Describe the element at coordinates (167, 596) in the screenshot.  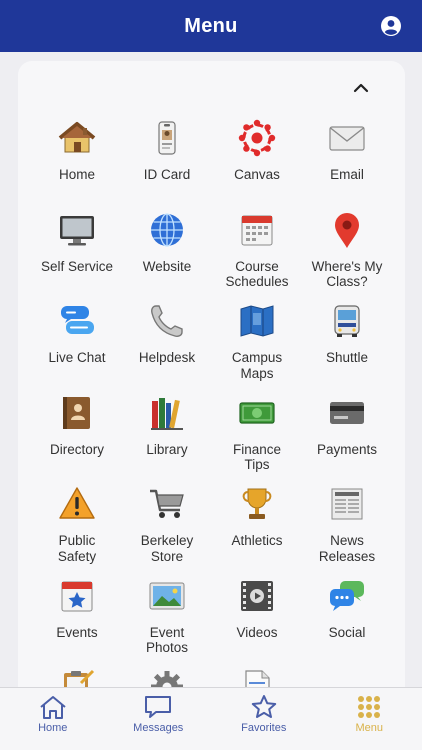
I see `photo-icon` at that location.